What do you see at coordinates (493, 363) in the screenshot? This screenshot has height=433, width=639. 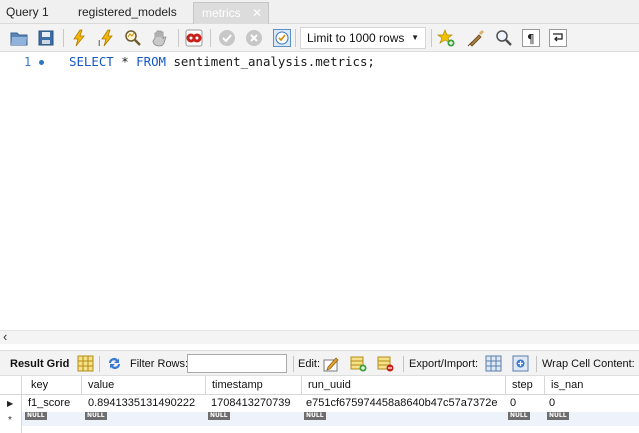 I see `export-icon` at bounding box center [493, 363].